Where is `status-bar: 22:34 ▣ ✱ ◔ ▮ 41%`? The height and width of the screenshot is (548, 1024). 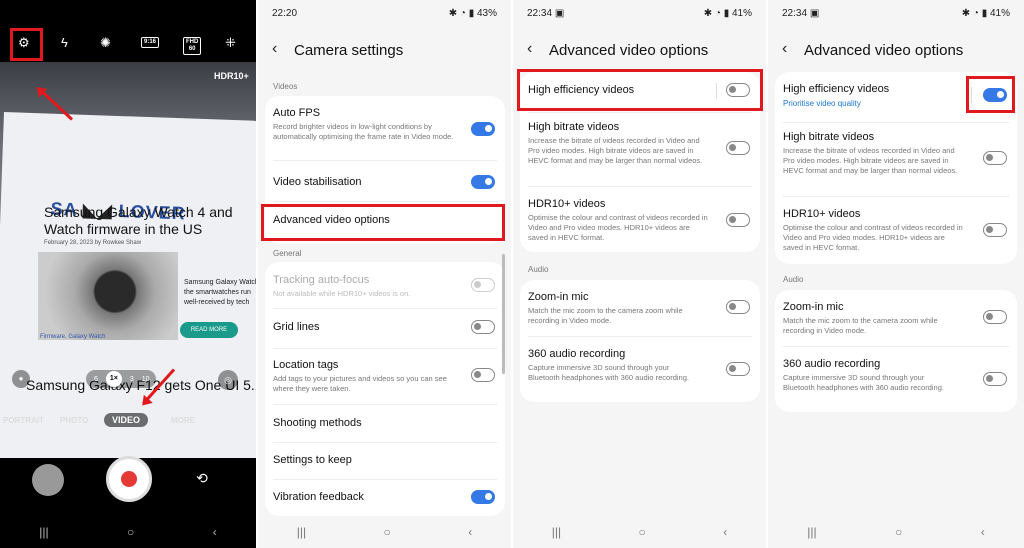 status-bar: 22:34 ▣ ✱ ◔ ▮ 41% is located at coordinates (896, 13).